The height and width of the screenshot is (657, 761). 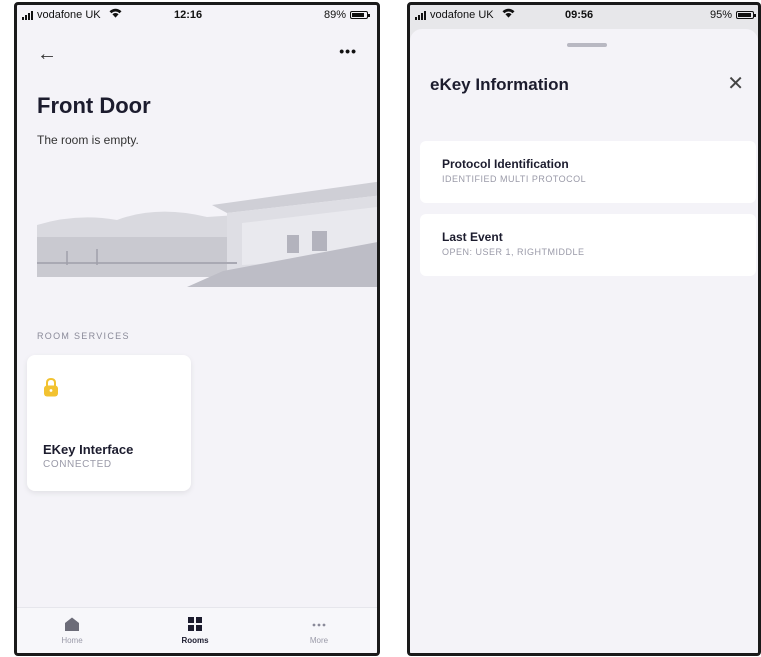 I want to click on battery-percent: 89%, so click(x=335, y=15).